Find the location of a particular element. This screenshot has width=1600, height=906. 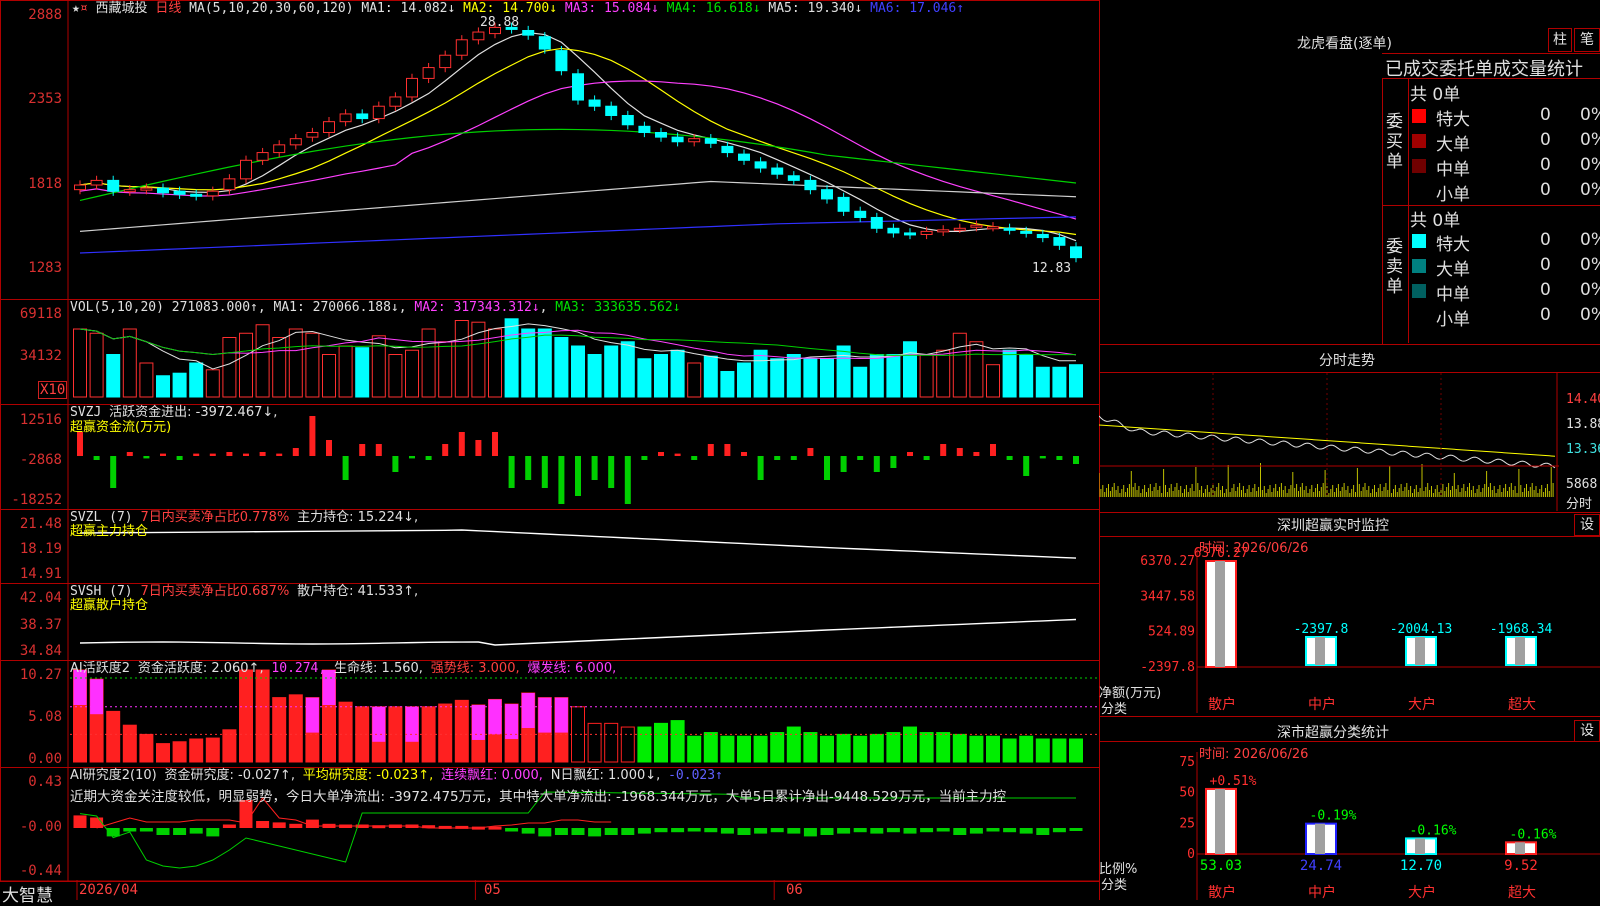

intraday-y-tick: 13.88 is located at coordinates (1583, 424).